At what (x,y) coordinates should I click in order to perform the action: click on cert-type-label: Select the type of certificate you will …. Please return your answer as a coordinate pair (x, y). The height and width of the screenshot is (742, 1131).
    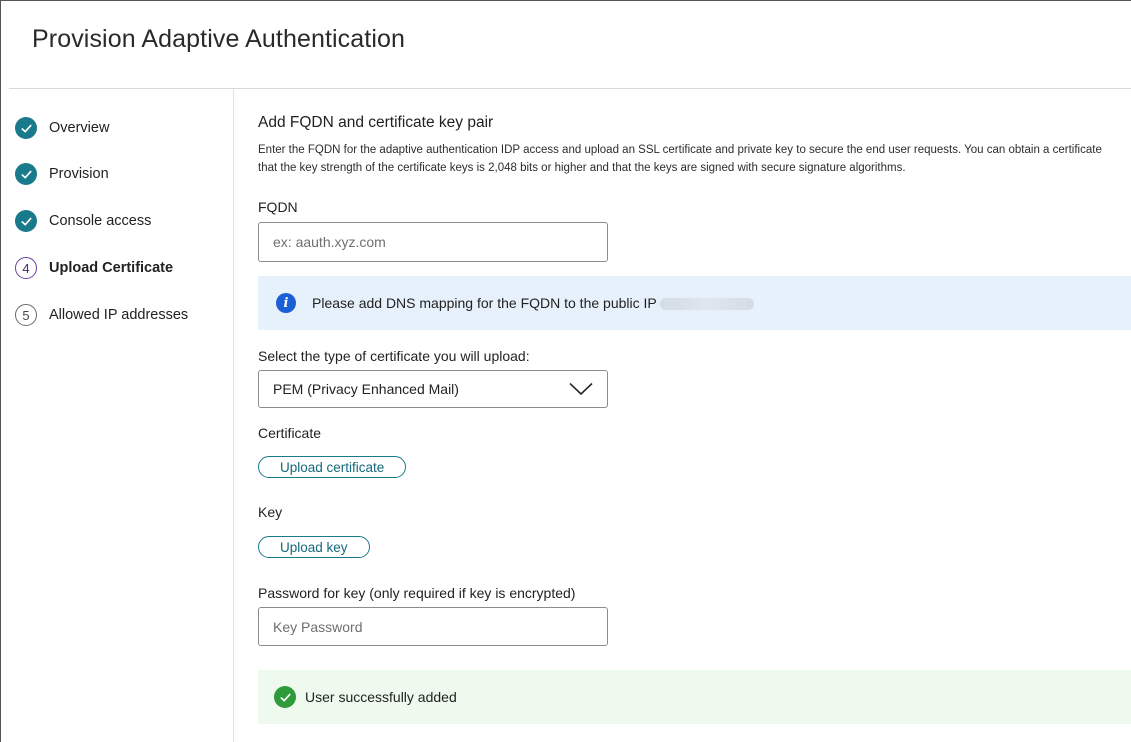
    Looking at the image, I should click on (394, 356).